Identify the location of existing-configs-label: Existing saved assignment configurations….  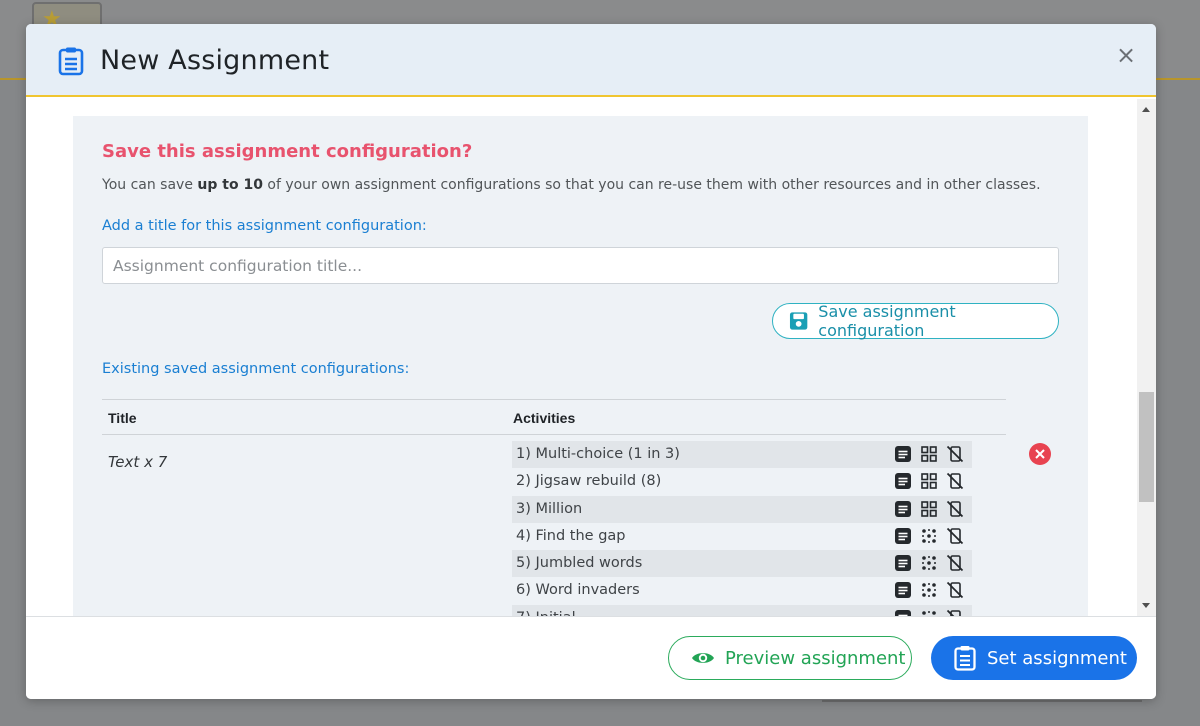
(256, 369).